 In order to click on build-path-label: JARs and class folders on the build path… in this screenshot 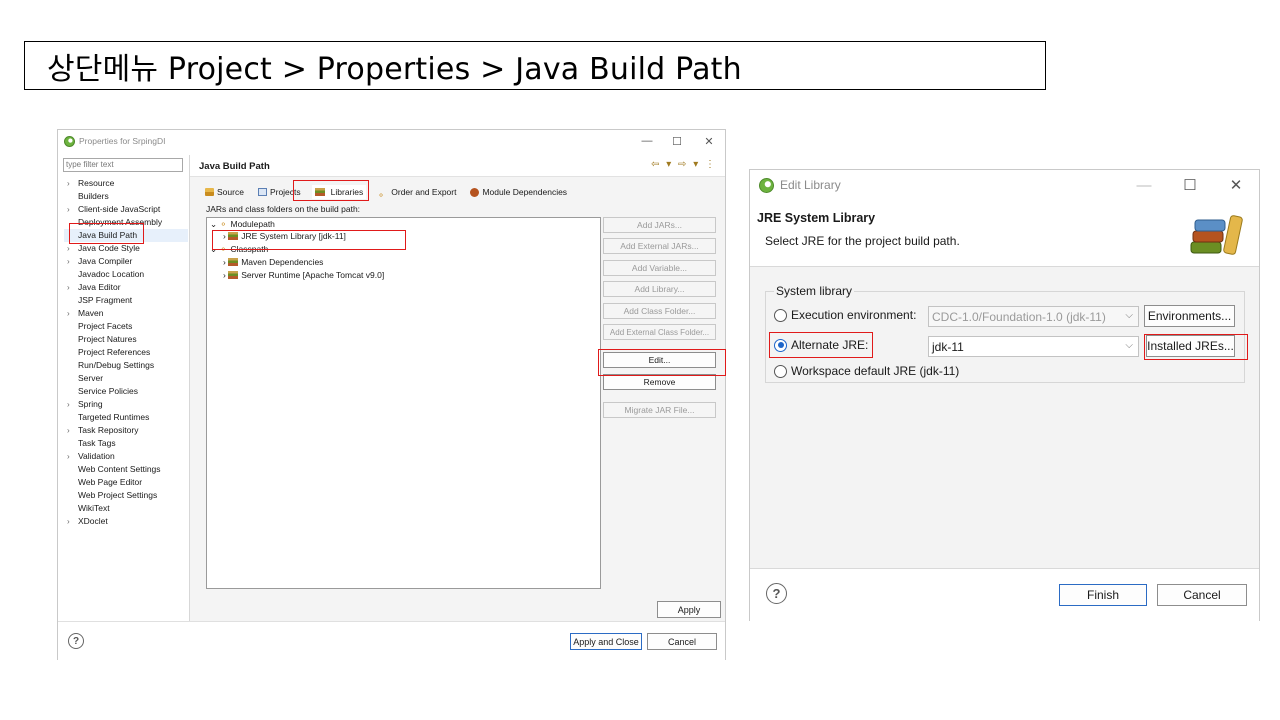, I will do `click(283, 209)`.